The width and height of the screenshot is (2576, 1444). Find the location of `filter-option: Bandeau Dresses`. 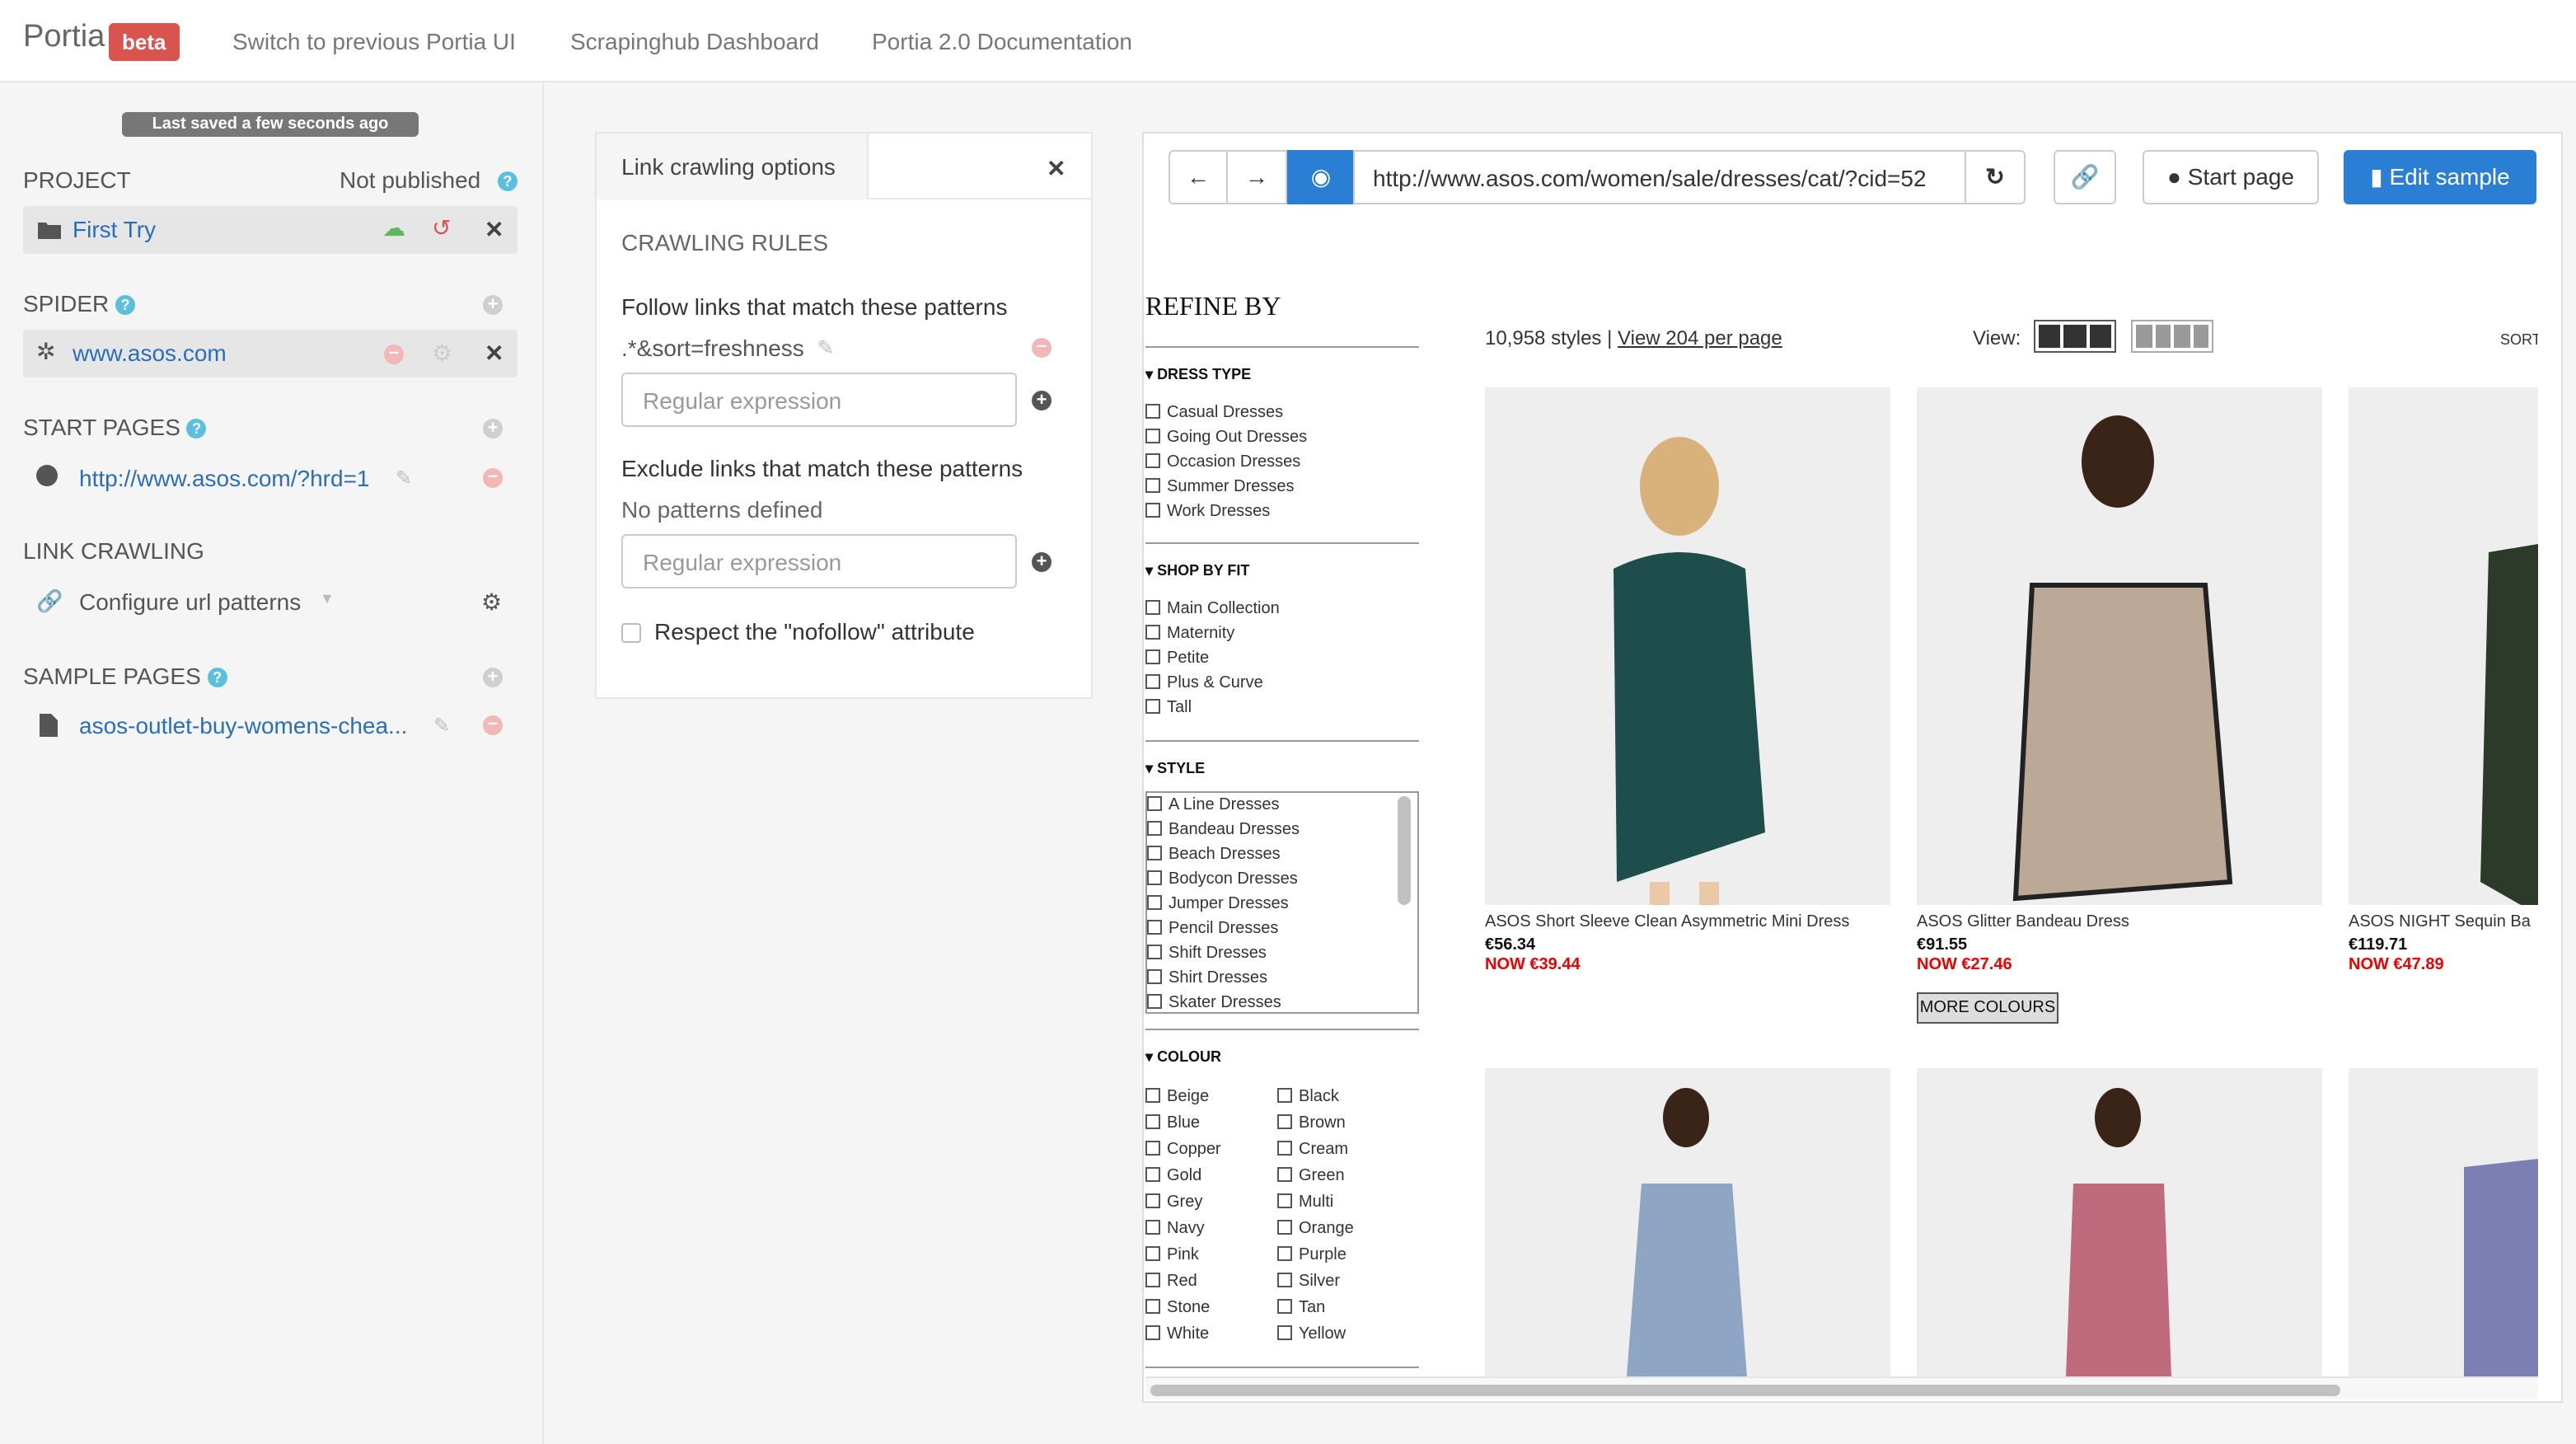

filter-option: Bandeau Dresses is located at coordinates (1282, 830).